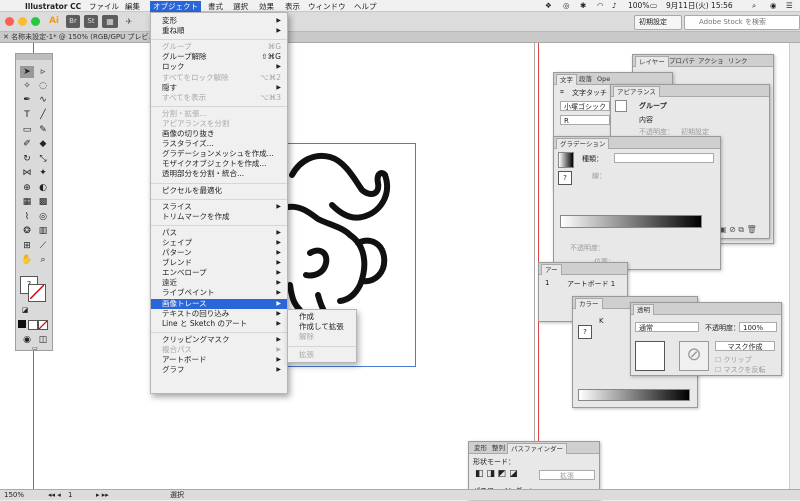 The width and height of the screenshot is (800, 501). I want to click on tab-align: 整列, so click(498, 448).